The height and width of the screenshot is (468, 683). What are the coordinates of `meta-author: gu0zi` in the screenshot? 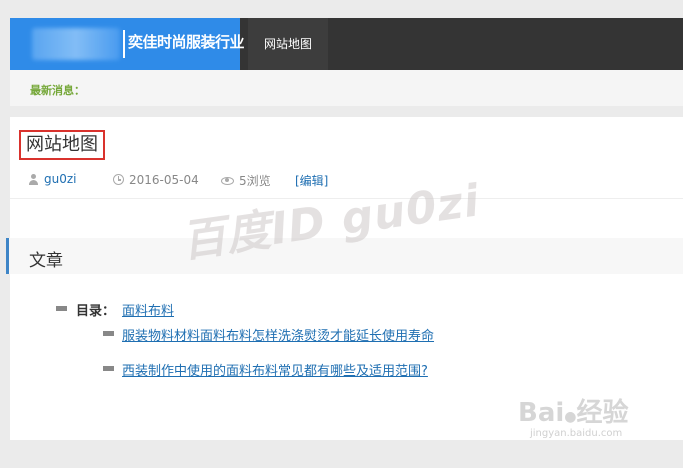 It's located at (52, 179).